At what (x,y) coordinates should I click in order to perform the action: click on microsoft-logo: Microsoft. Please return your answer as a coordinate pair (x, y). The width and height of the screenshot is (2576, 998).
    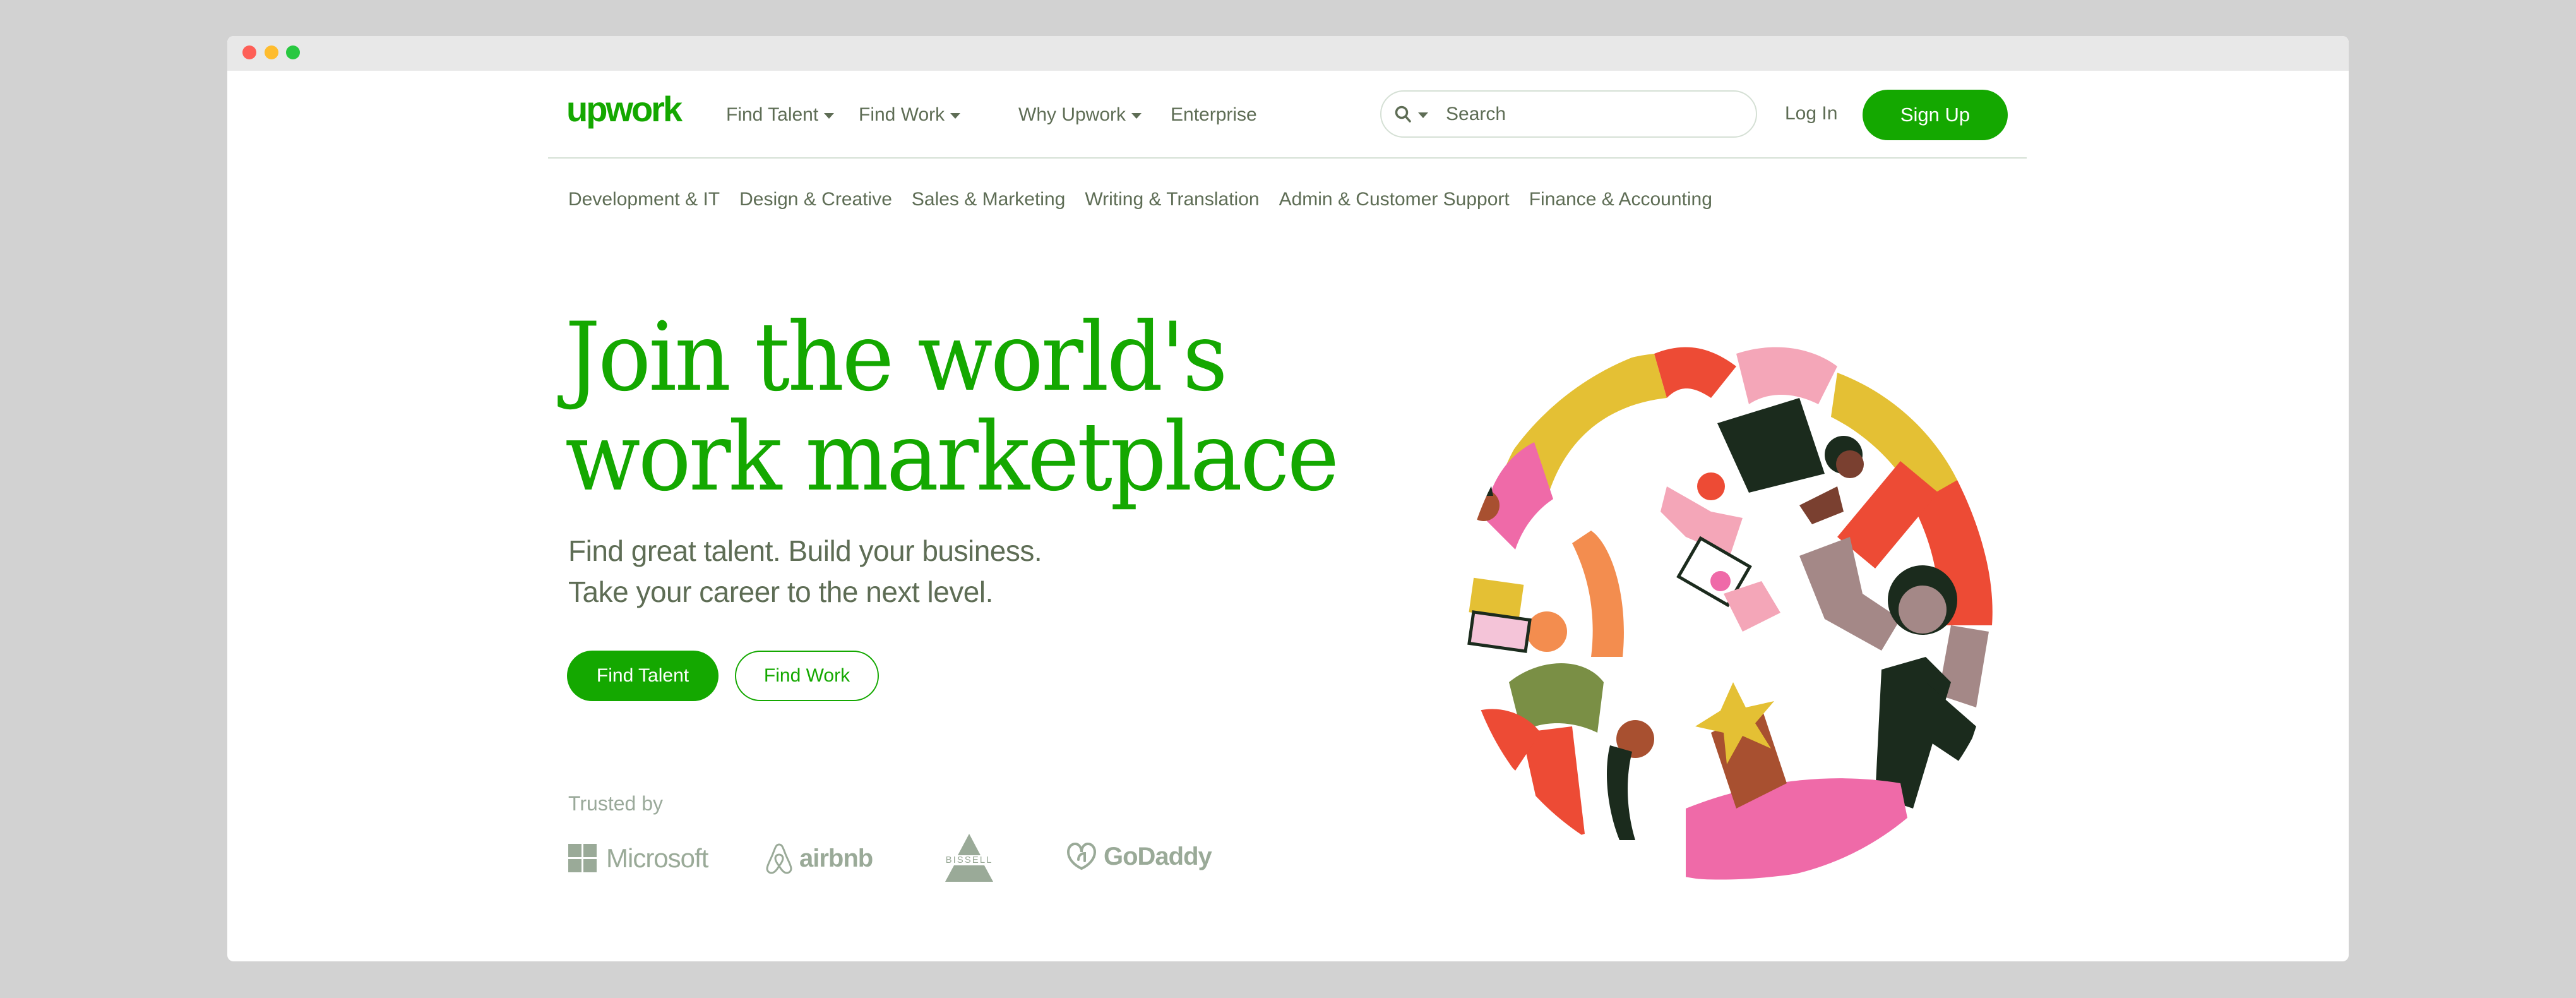
    Looking at the image, I should click on (638, 859).